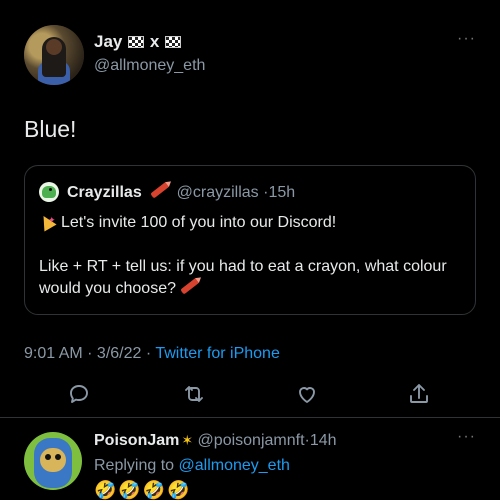  I want to click on tweet-date: 3/6/22, so click(119, 353).